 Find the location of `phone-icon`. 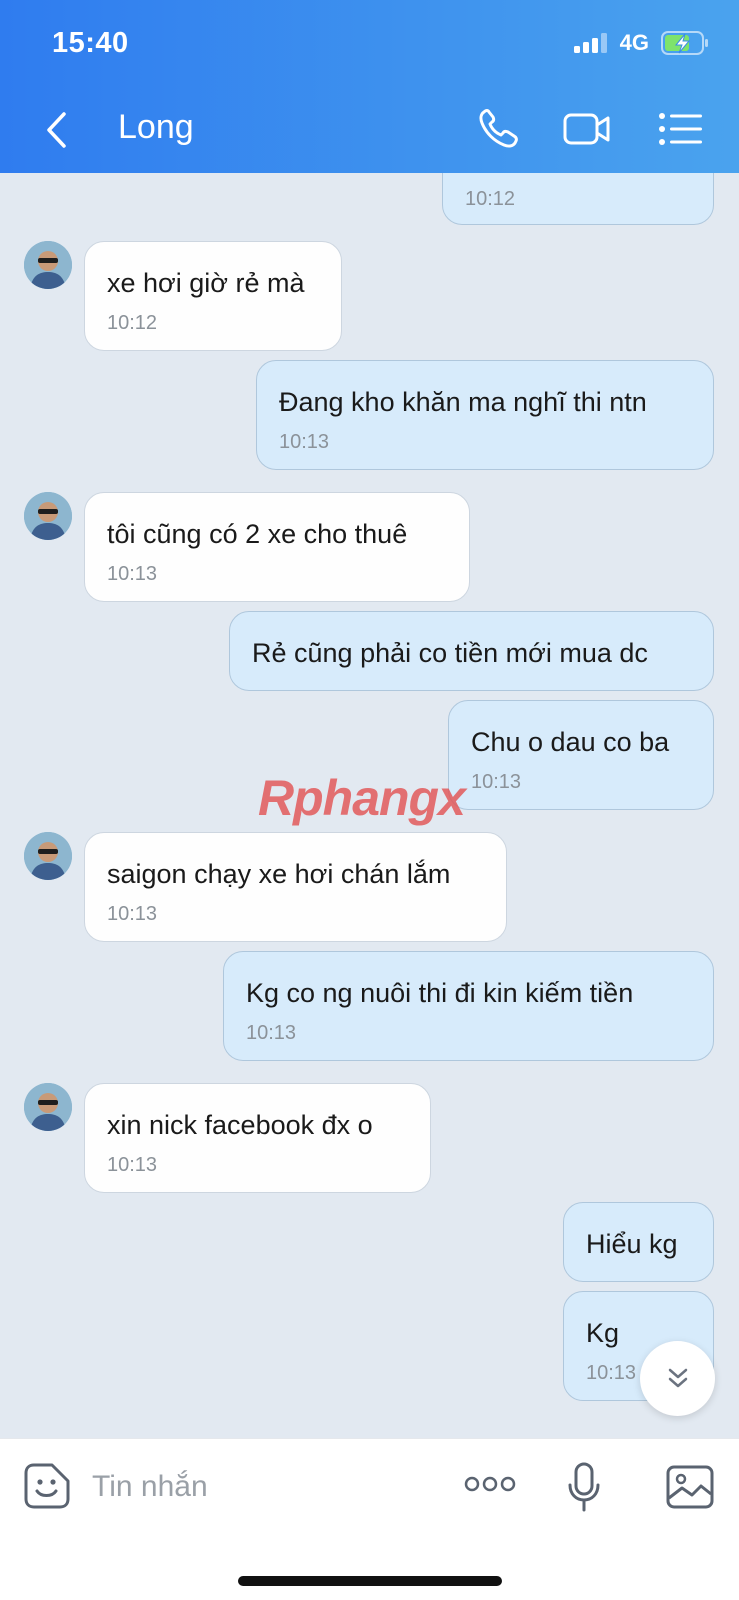

phone-icon is located at coordinates (499, 129).